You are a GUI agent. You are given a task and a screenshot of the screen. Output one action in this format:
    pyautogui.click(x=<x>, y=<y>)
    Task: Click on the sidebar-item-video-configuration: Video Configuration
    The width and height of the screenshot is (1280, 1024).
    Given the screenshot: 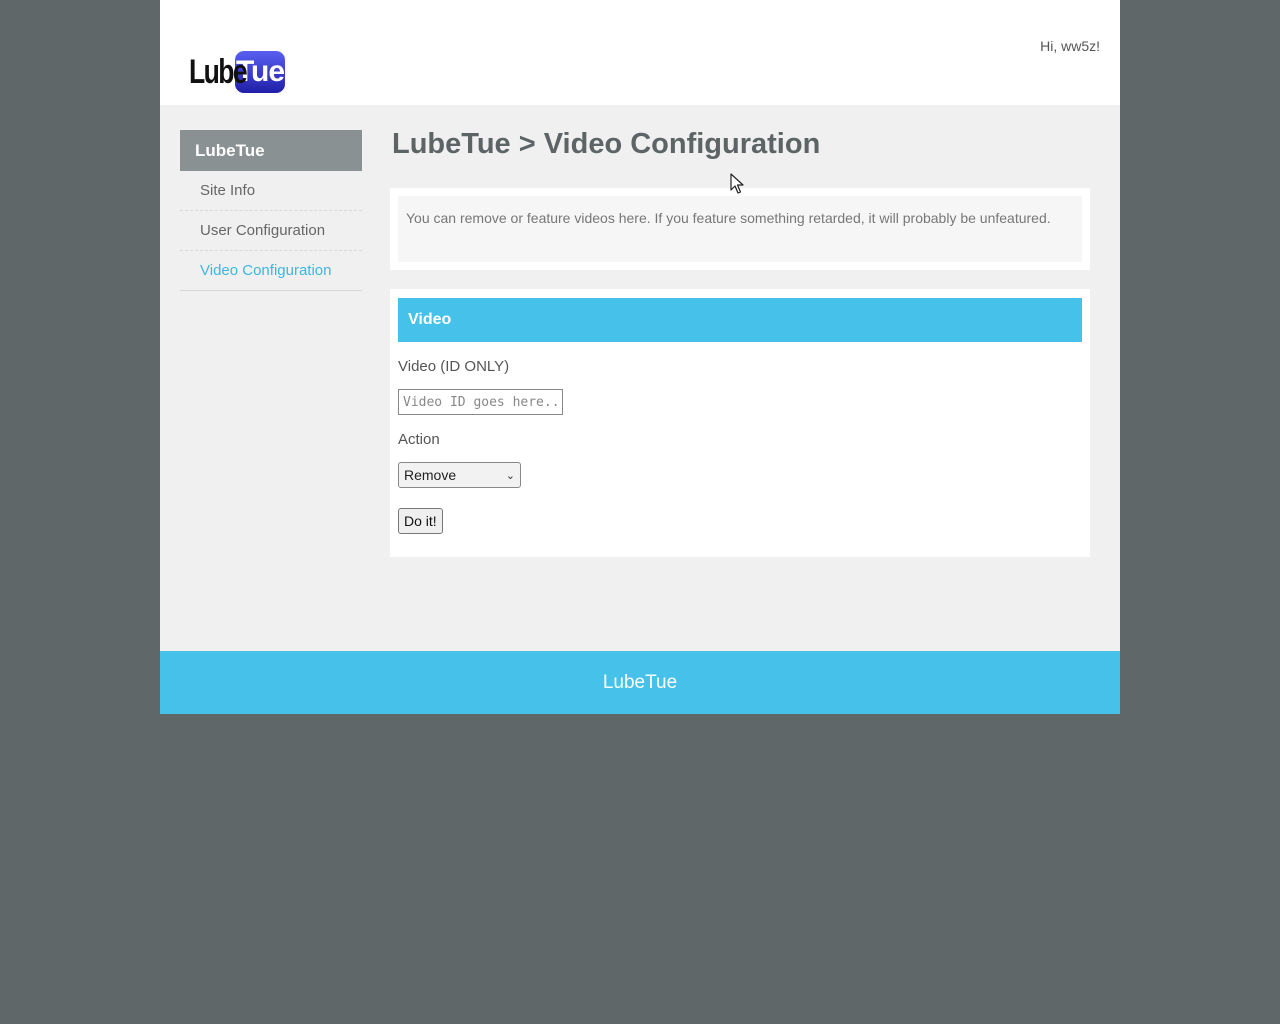 What is the action you would take?
    pyautogui.click(x=271, y=271)
    